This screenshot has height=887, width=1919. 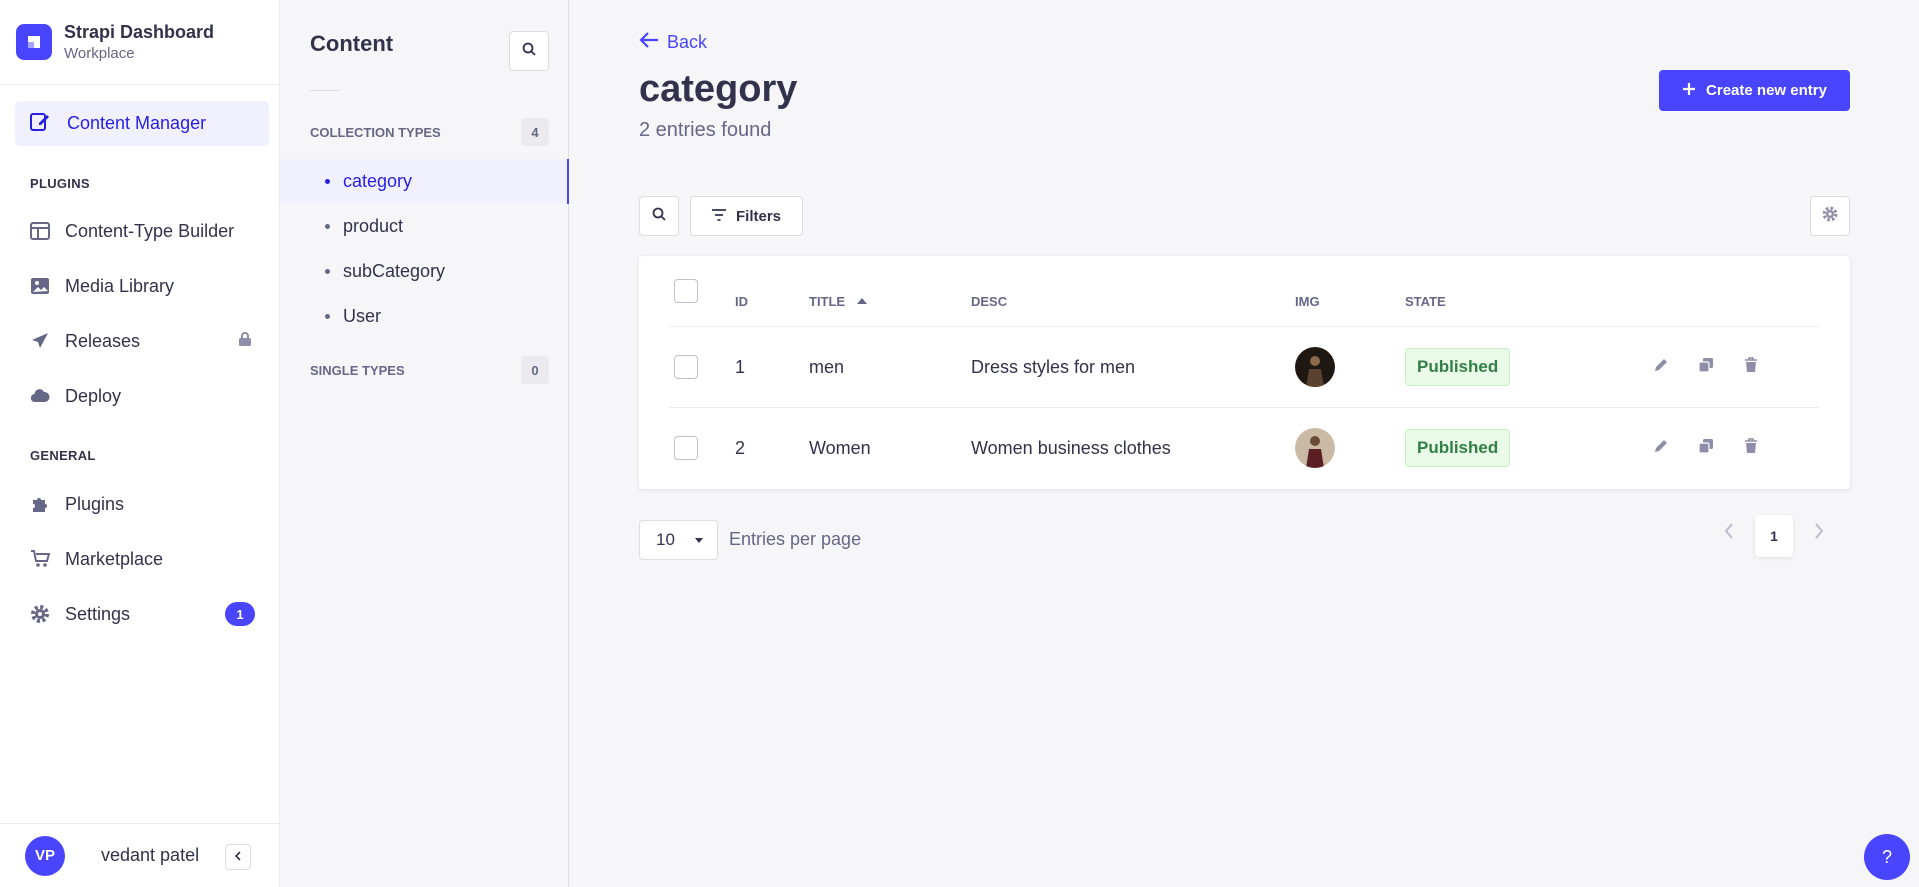 I want to click on page-number-button: 1, so click(x=1774, y=536).